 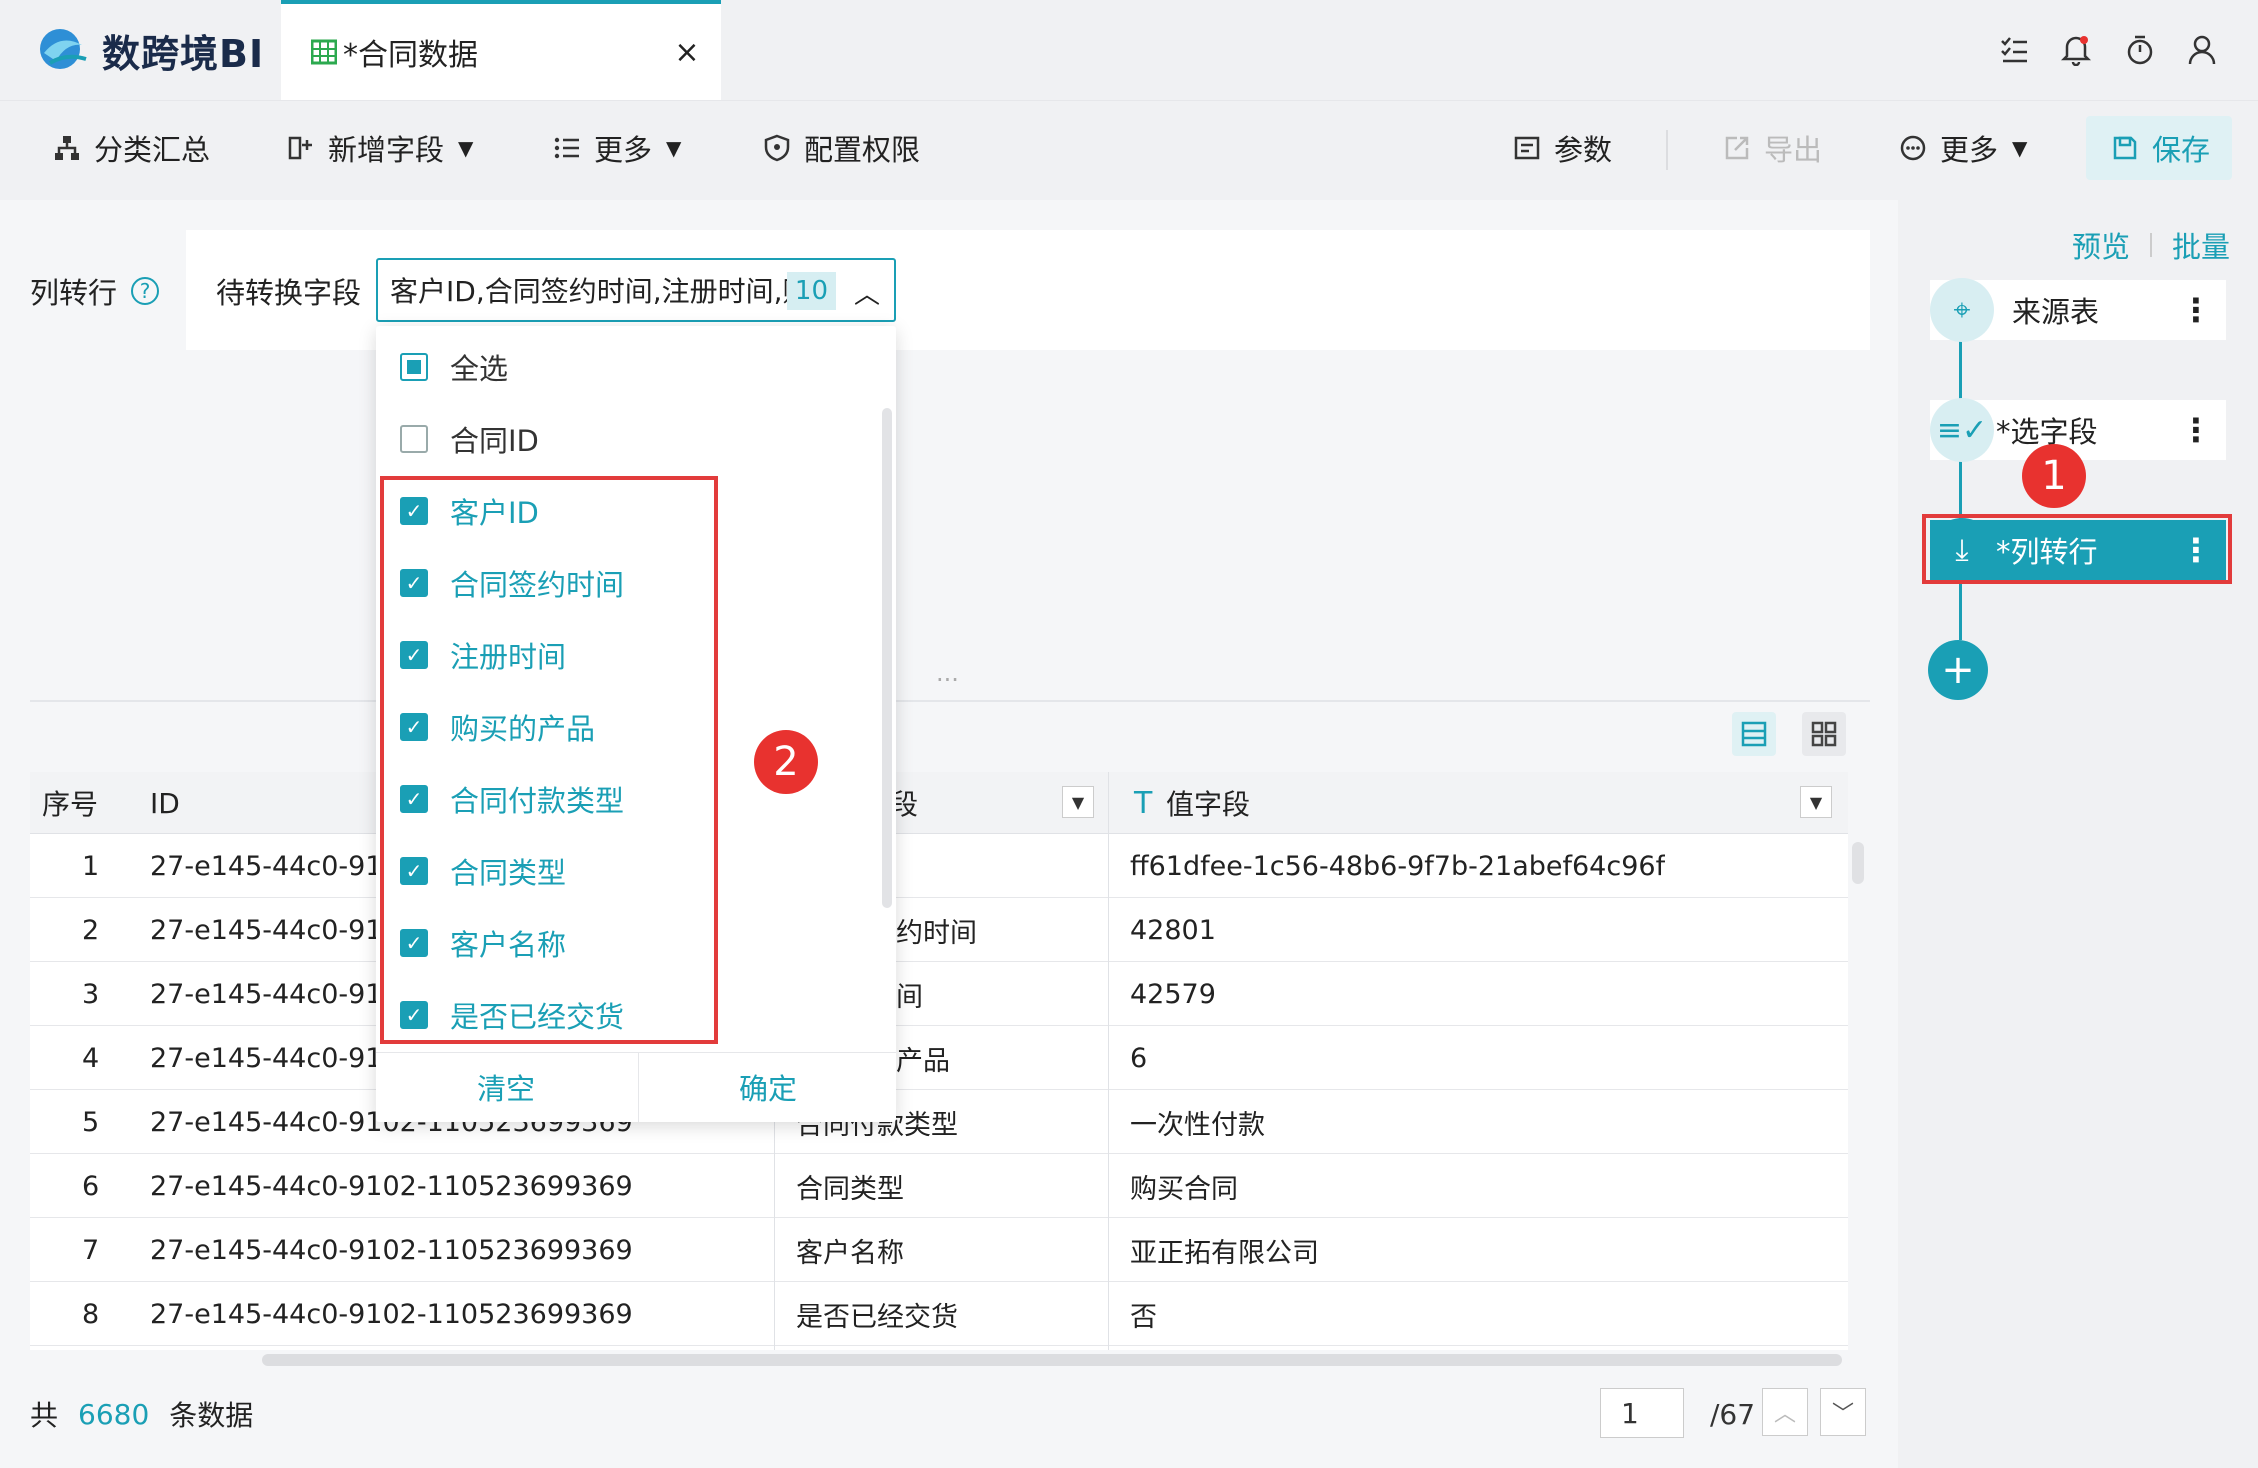 I want to click on dropdown-scrollbar, so click(x=887, y=658).